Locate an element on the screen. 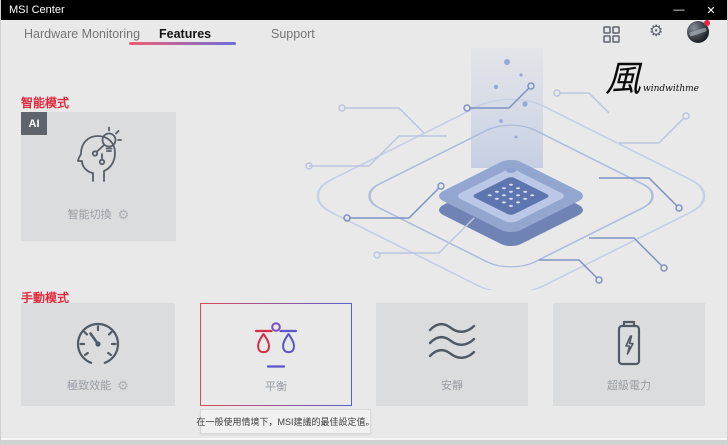 The height and width of the screenshot is (445, 728). balanced-card-label: 平衡 is located at coordinates (276, 387).